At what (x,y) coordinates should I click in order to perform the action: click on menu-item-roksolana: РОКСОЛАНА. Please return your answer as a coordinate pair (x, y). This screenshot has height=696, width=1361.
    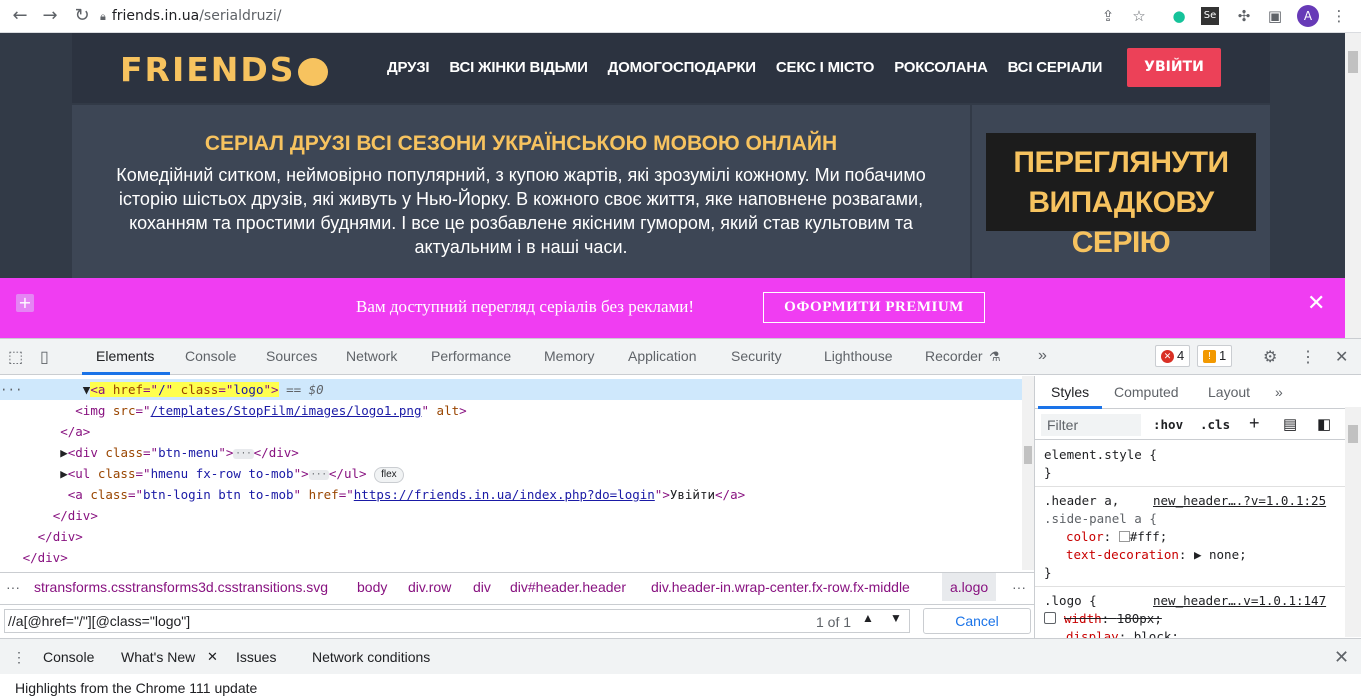
    Looking at the image, I should click on (941, 67).